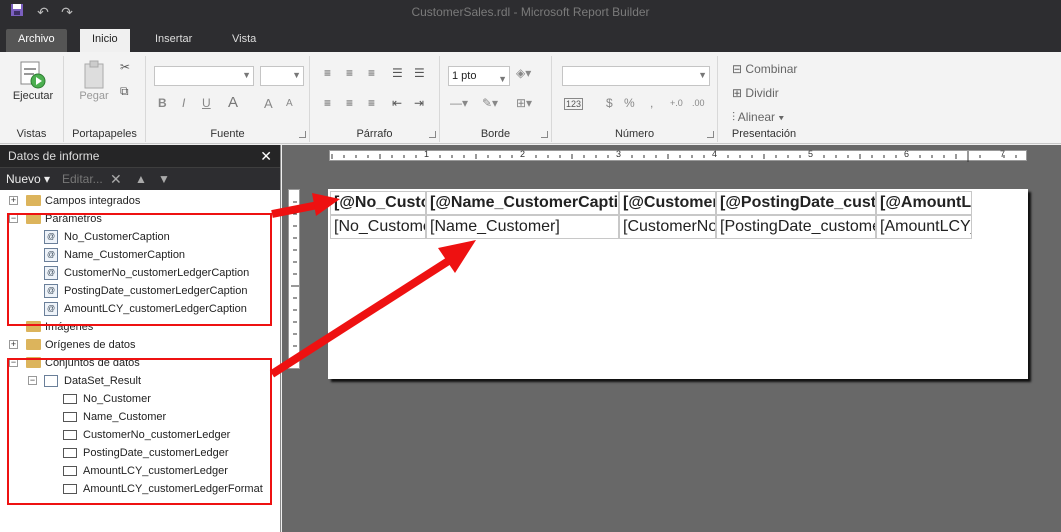 Image resolution: width=1061 pixels, height=532 pixels. I want to click on tab-archivo: Archivo, so click(36, 40).